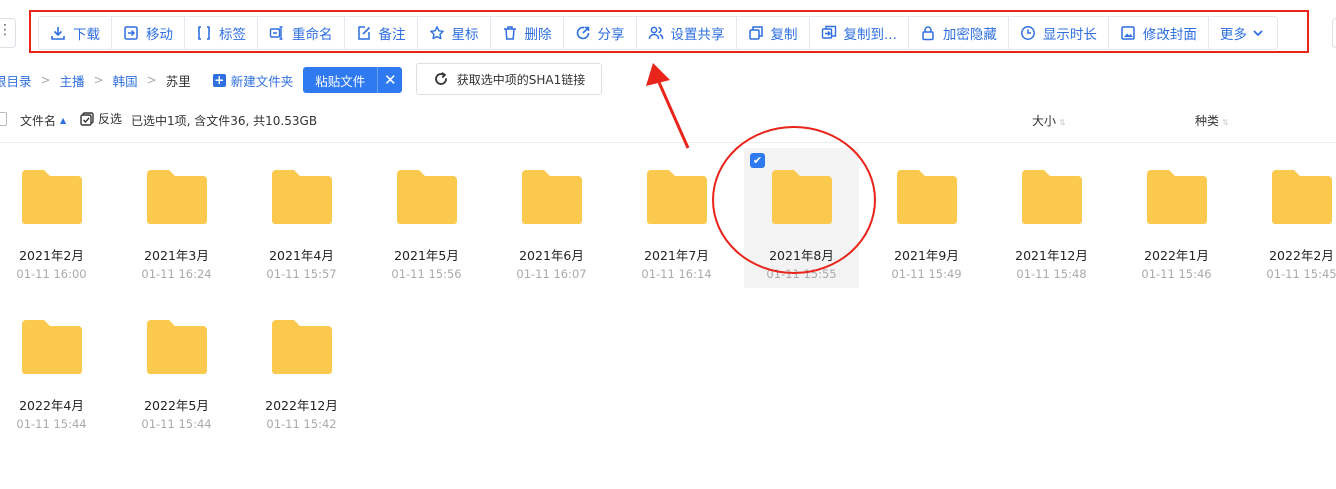 The image size is (1336, 489). Describe the element at coordinates (301, 274) in the screenshot. I see `folder-time: 01-11 15:57` at that location.